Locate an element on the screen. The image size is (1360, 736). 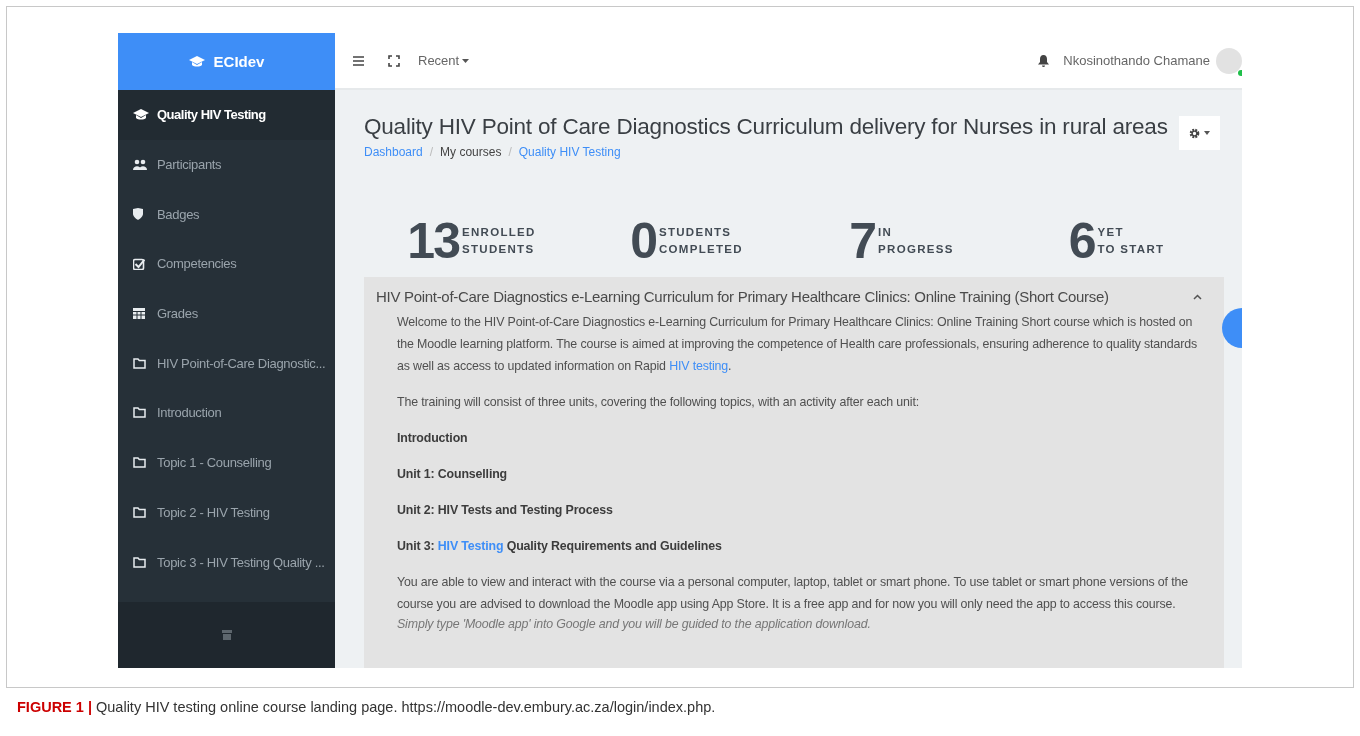
stat-number: 13 is located at coordinates (433, 241).